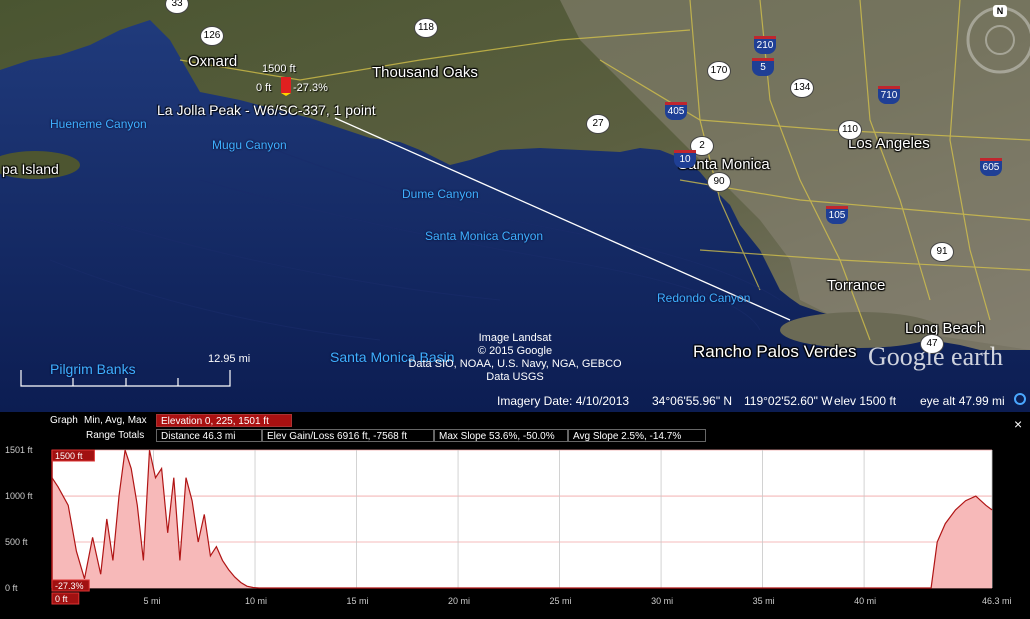 The image size is (1030, 619). What do you see at coordinates (61, 599) in the screenshot?
I see `svg-text: 0 ft` at bounding box center [61, 599].